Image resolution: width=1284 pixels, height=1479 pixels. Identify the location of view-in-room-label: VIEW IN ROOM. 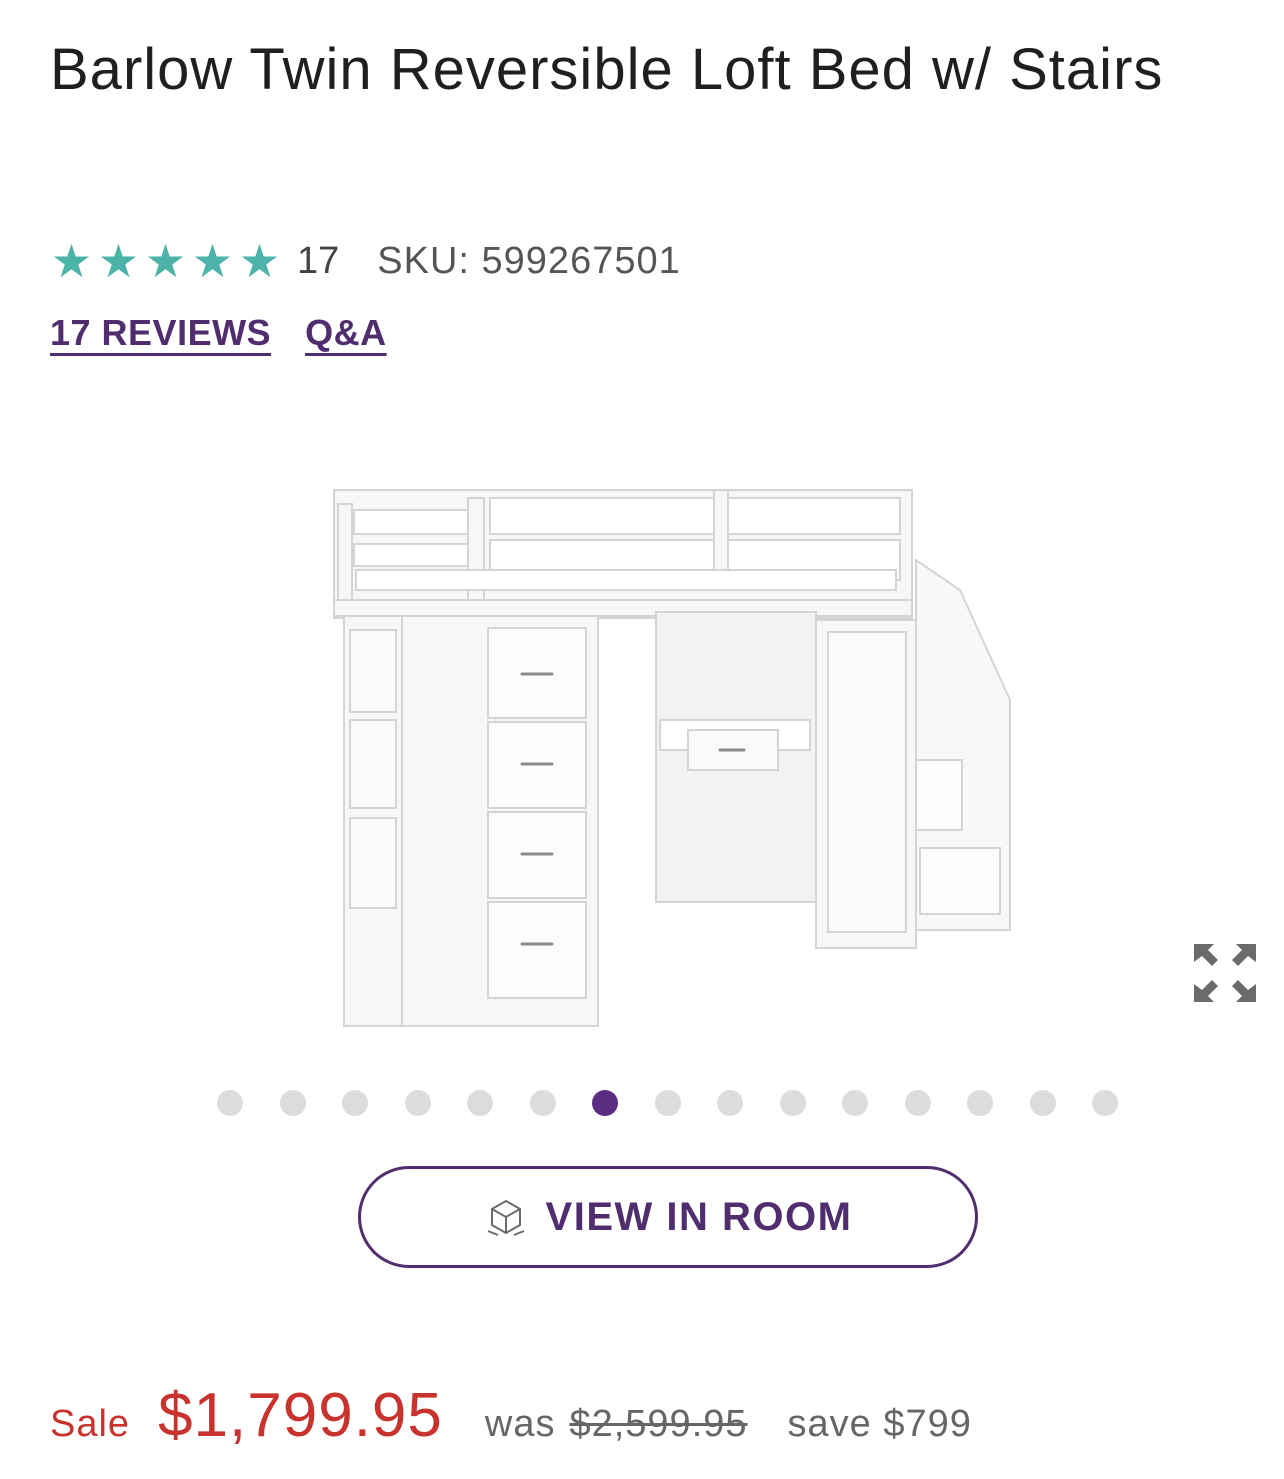
(699, 1216).